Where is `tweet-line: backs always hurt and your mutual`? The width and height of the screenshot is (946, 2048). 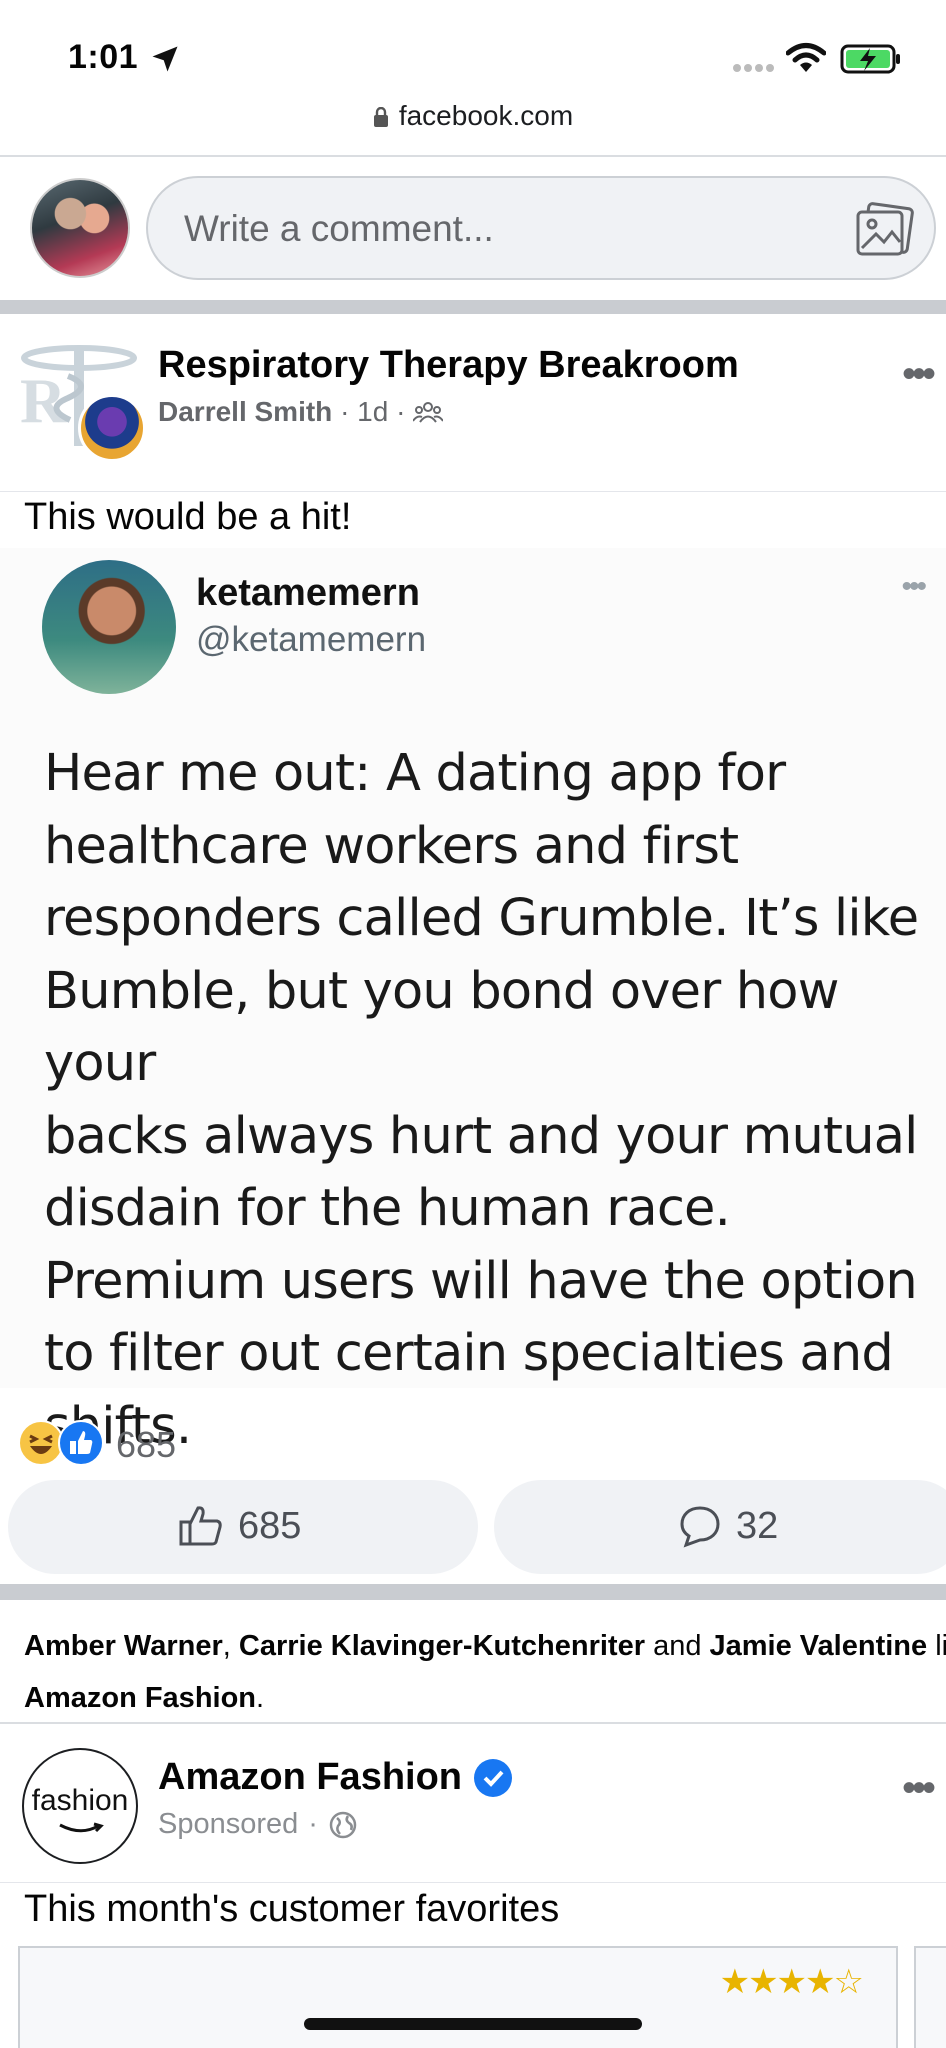 tweet-line: backs always hurt and your mutual is located at coordinates (481, 1136).